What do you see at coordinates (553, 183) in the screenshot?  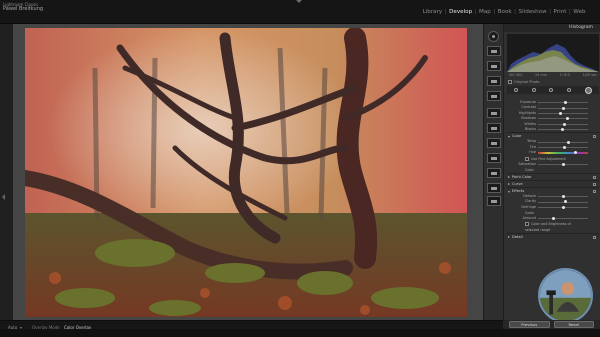 I see `section-curve: Curve` at bounding box center [553, 183].